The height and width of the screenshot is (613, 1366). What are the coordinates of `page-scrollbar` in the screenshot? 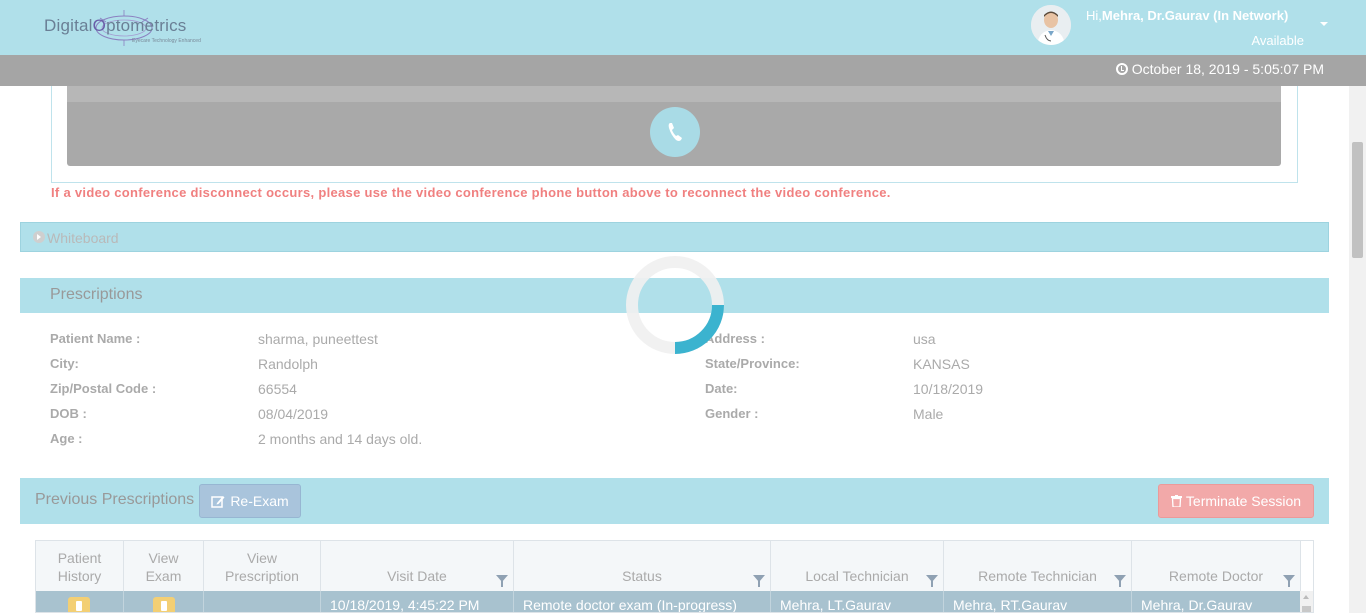 It's located at (1357, 349).